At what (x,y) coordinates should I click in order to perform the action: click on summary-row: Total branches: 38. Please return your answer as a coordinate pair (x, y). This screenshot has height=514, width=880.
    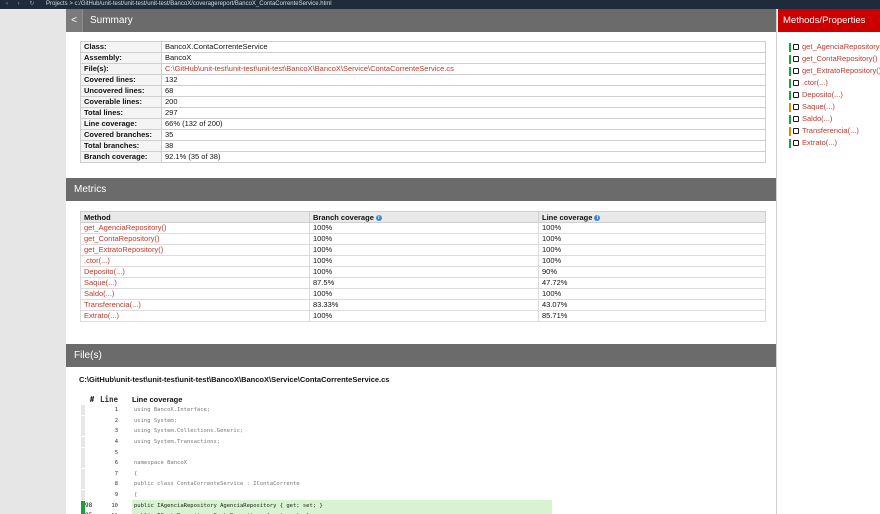
    Looking at the image, I should click on (423, 146).